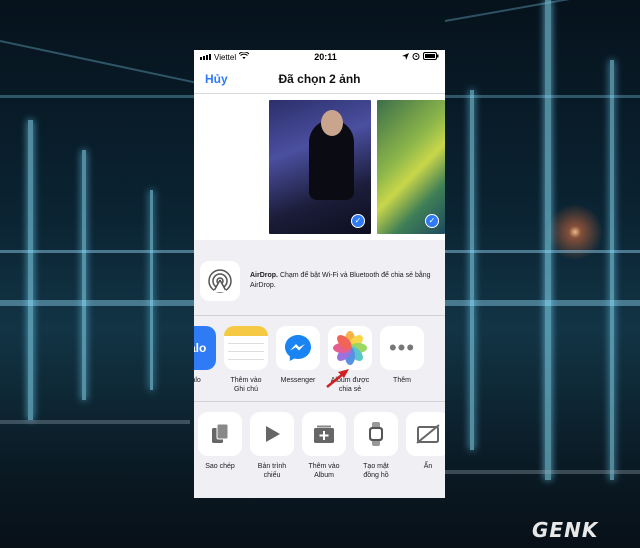  I want to click on airdrop-icon, so click(220, 280).